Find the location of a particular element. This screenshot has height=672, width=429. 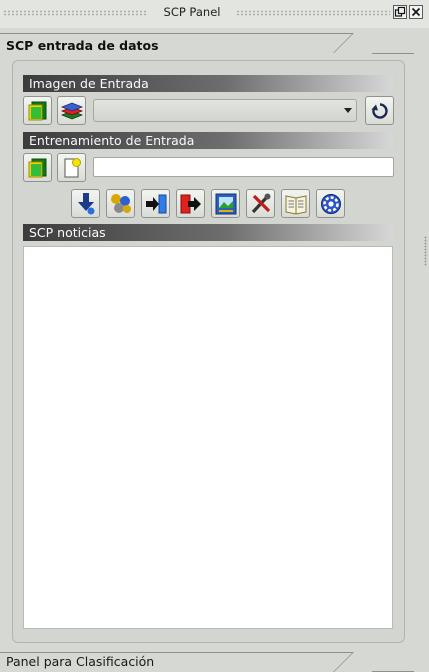

download-icon is located at coordinates (85, 203).